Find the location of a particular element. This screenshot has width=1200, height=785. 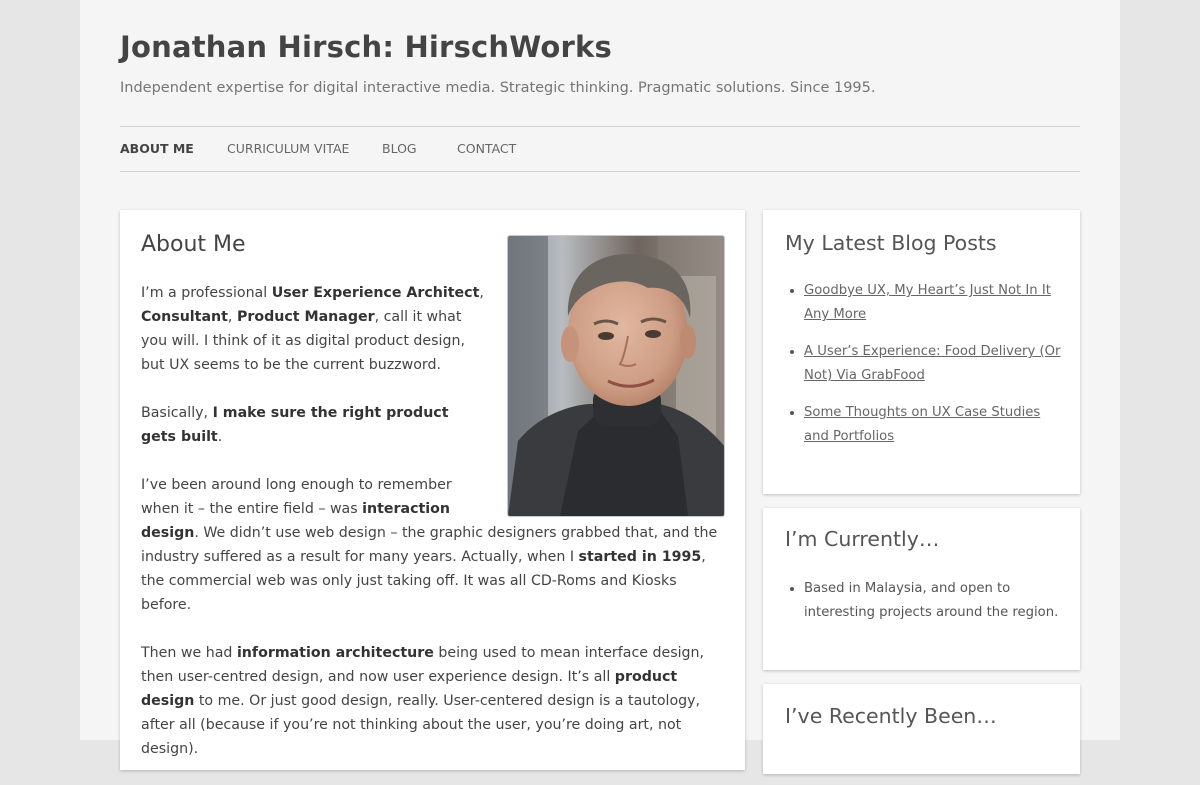

text-run-bold: Consultant is located at coordinates (184, 317).